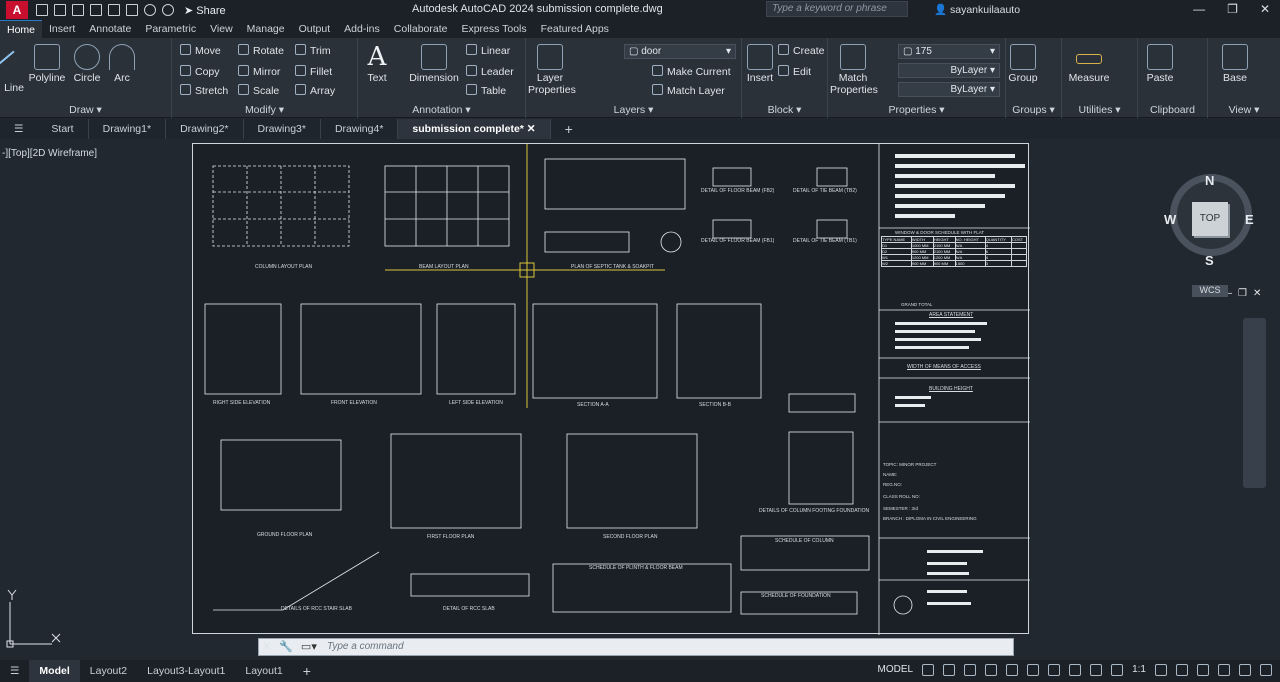 This screenshot has width=1280, height=682. What do you see at coordinates (14, 671) in the screenshot?
I see `layout-menu-icon: ☰` at bounding box center [14, 671].